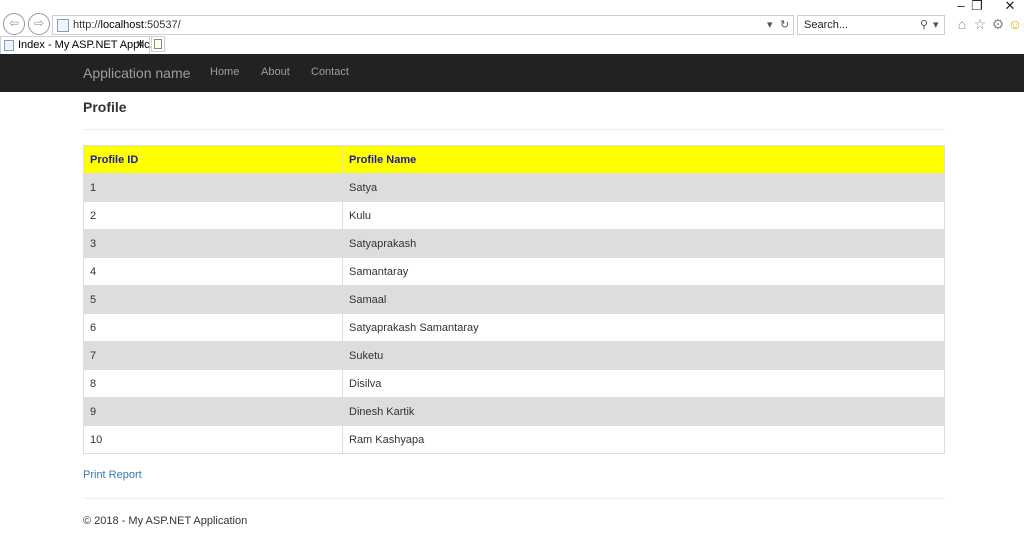 This screenshot has width=1024, height=540. I want to click on profile-id-cell: 1, so click(213, 187).